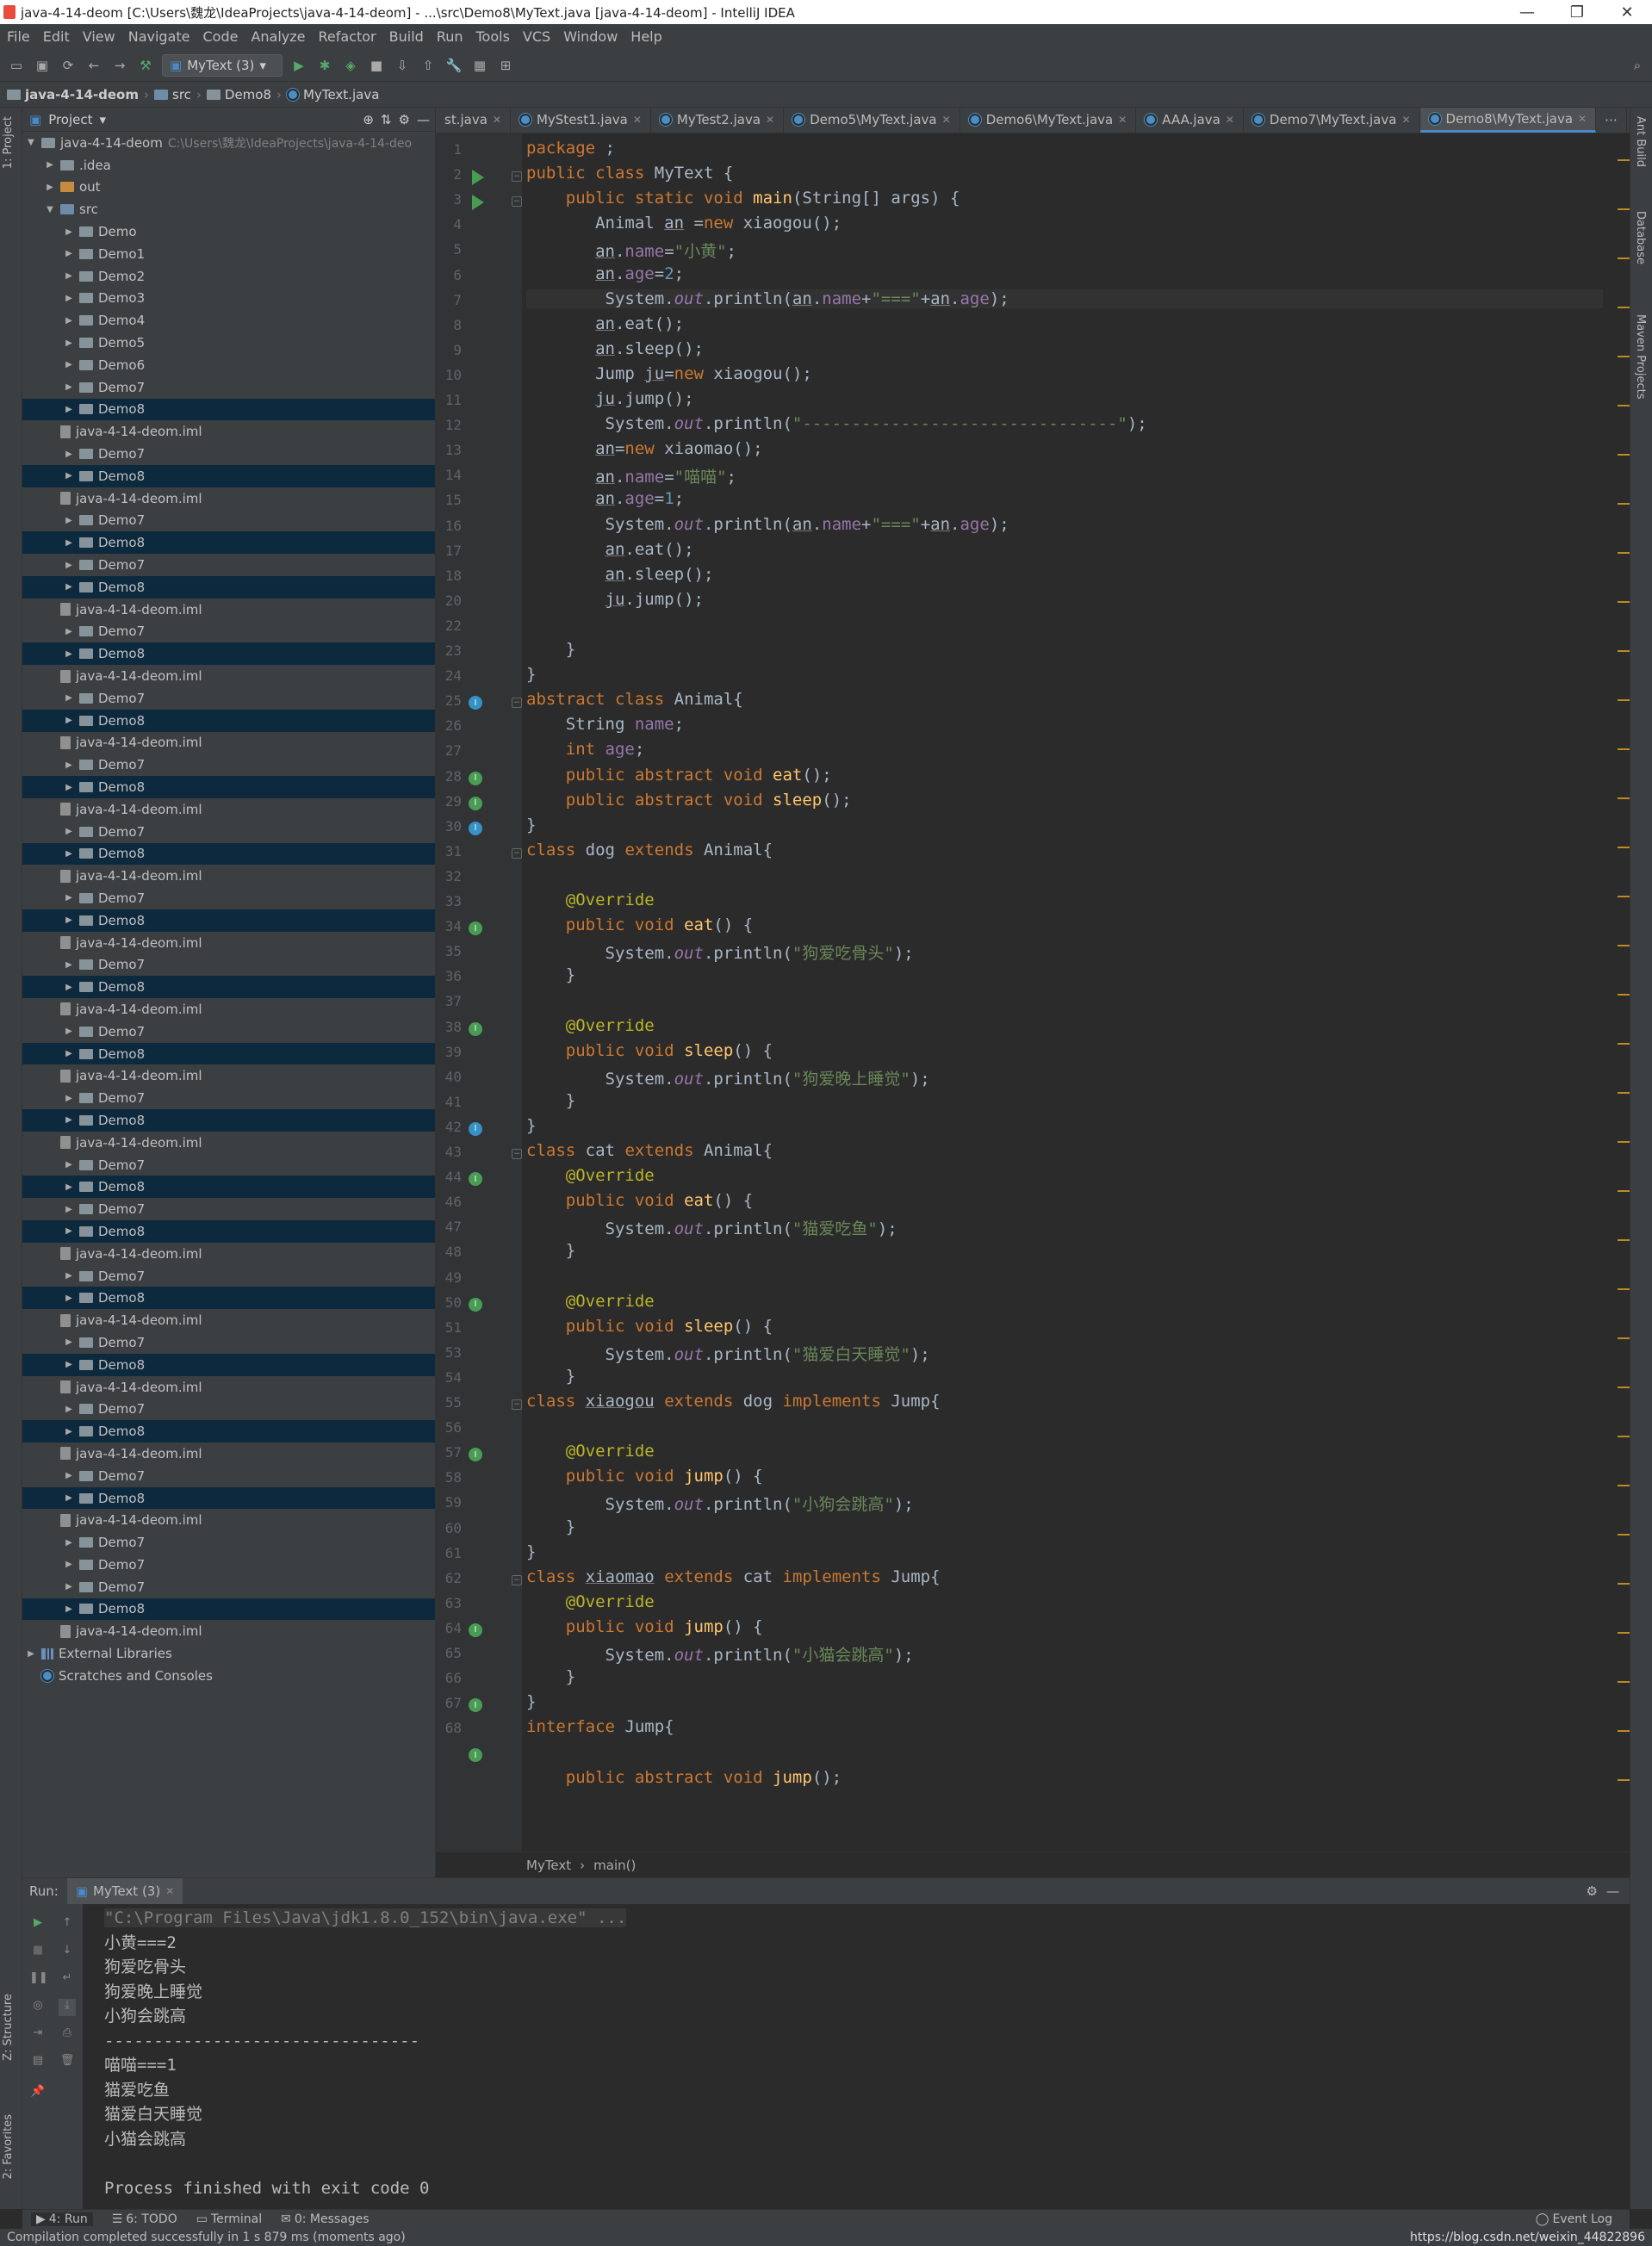 Image resolution: width=1652 pixels, height=2246 pixels. What do you see at coordinates (333, 95) in the screenshot?
I see `nav-crumb: MyText.java` at bounding box center [333, 95].